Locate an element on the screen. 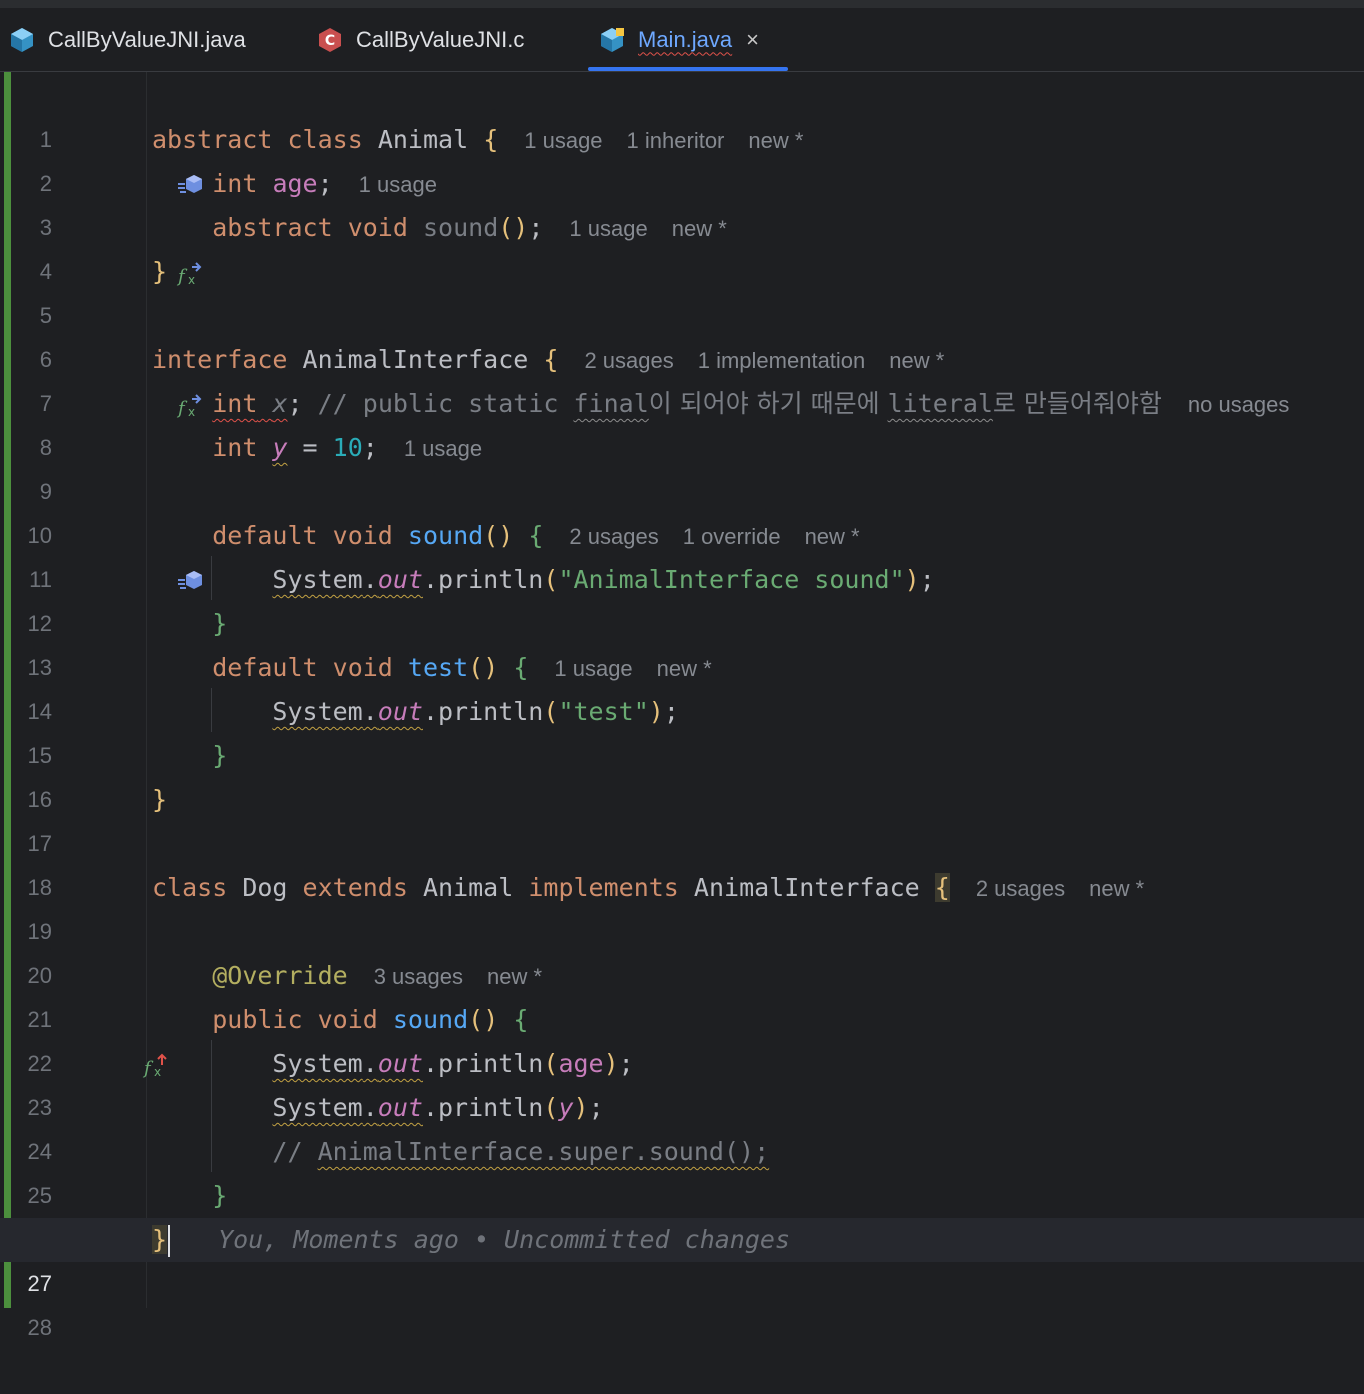 The image size is (1364, 1394). tab-label: CallByValueJNI.c is located at coordinates (440, 39).